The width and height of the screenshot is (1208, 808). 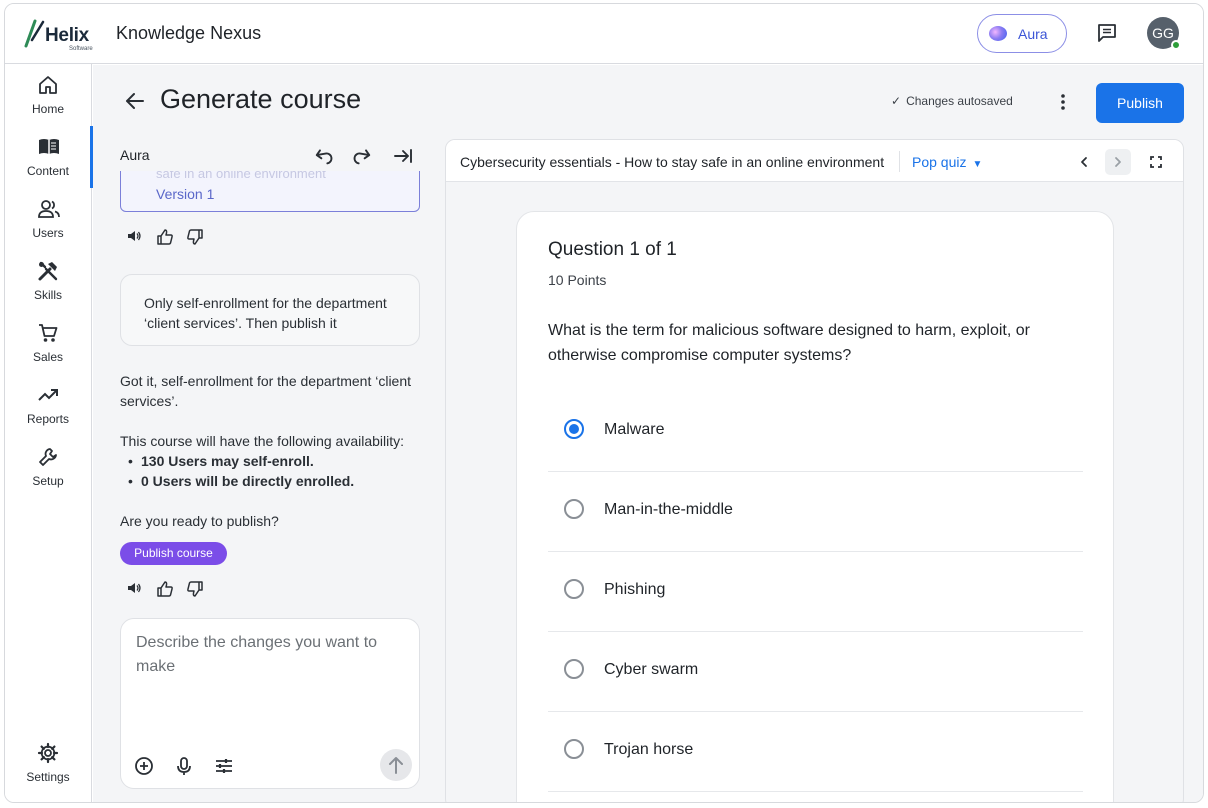 What do you see at coordinates (815, 512) in the screenshot?
I see `answer-option-man-in-the-middle: Man-in-the-middle` at bounding box center [815, 512].